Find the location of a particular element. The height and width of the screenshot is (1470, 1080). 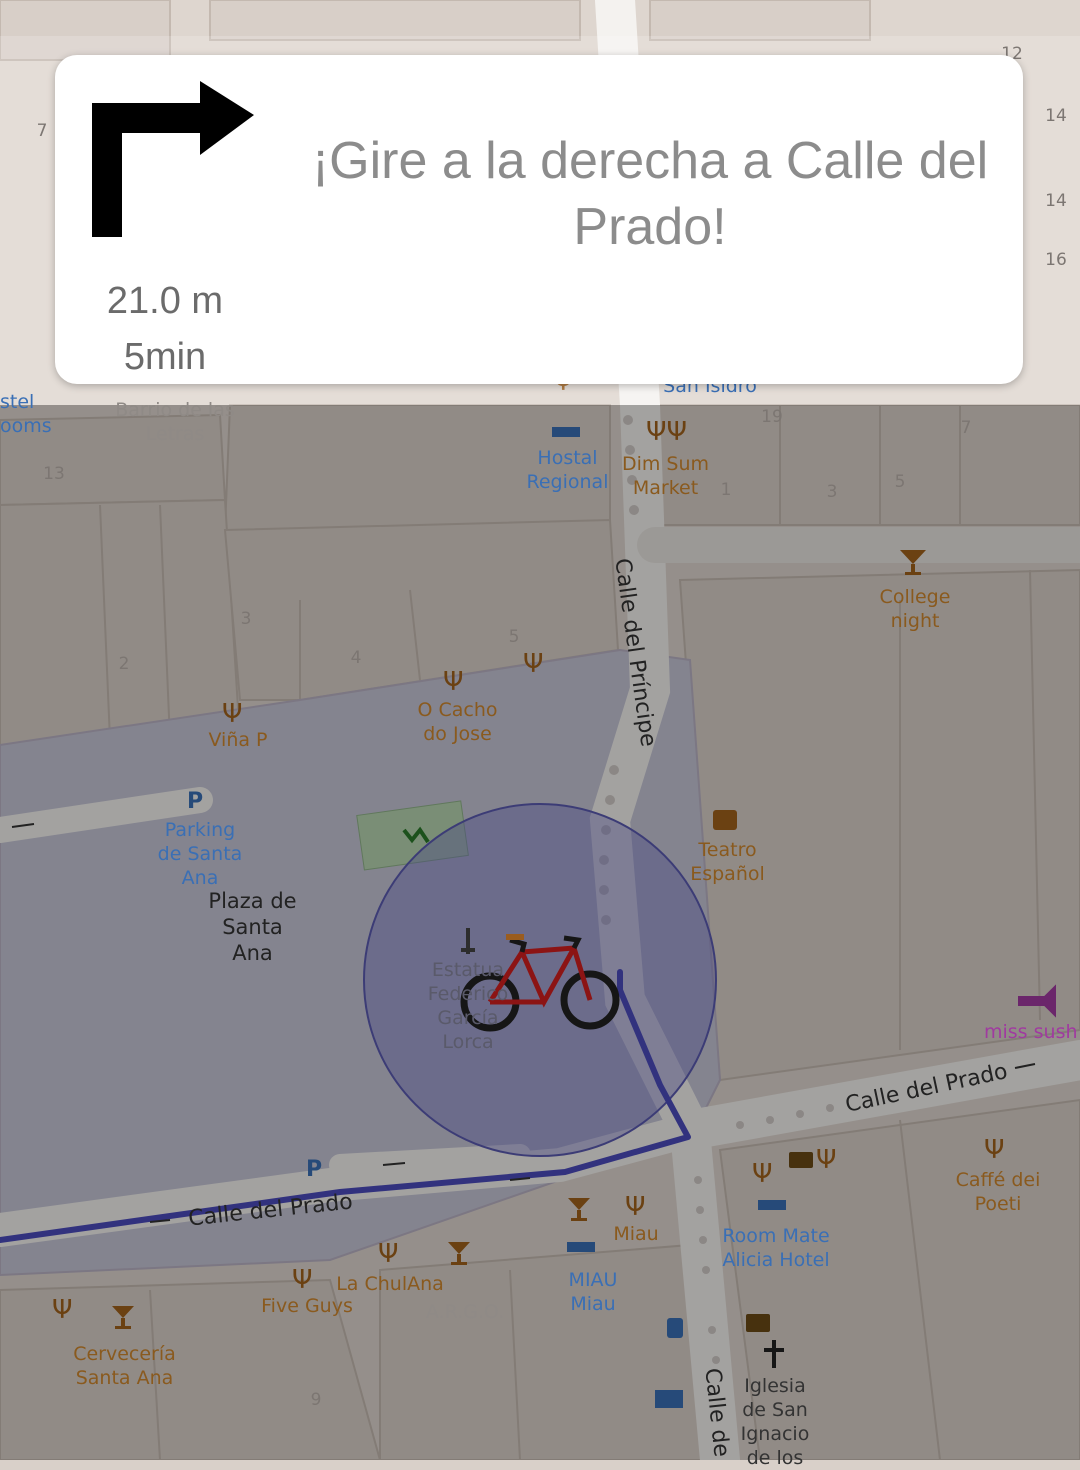

svg-text: ΨΨ is located at coordinates (666, 432).